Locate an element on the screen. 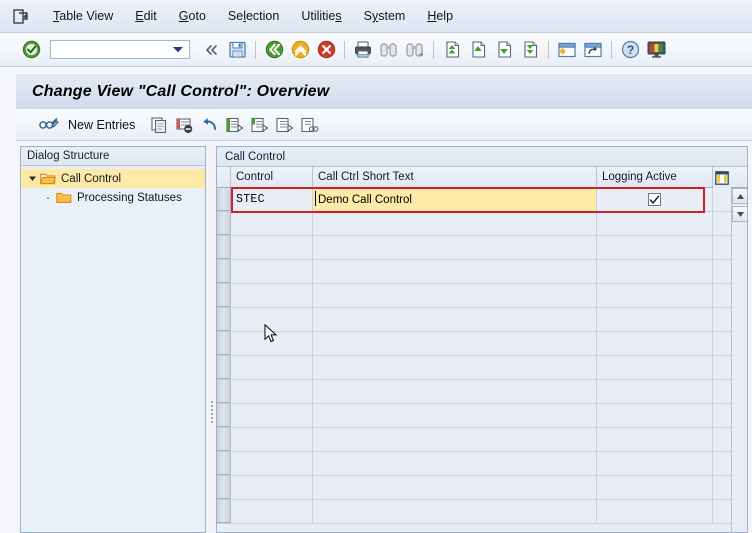 This screenshot has height=533, width=752. column-header-short-text: Call Ctrl Short Text is located at coordinates (455, 177).